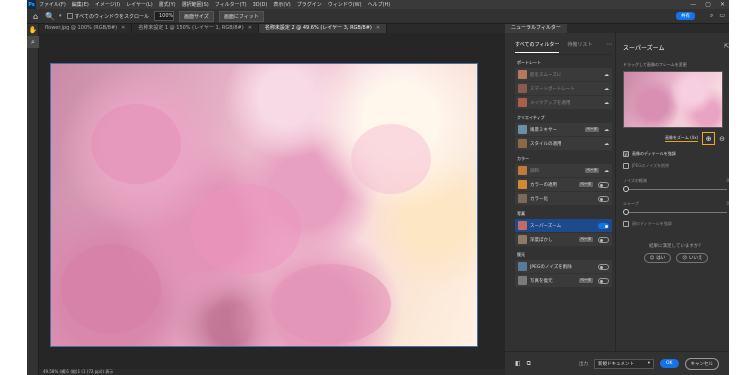 Image resolution: width=750 pixels, height=375 pixels. I want to click on menu-view: 表示(V), so click(281, 4).